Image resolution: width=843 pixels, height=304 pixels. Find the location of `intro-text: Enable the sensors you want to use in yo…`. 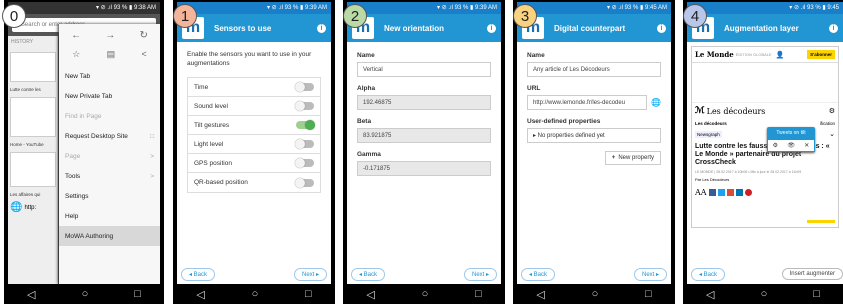

intro-text: Enable the sensors you want to use in yo… is located at coordinates (249, 59).